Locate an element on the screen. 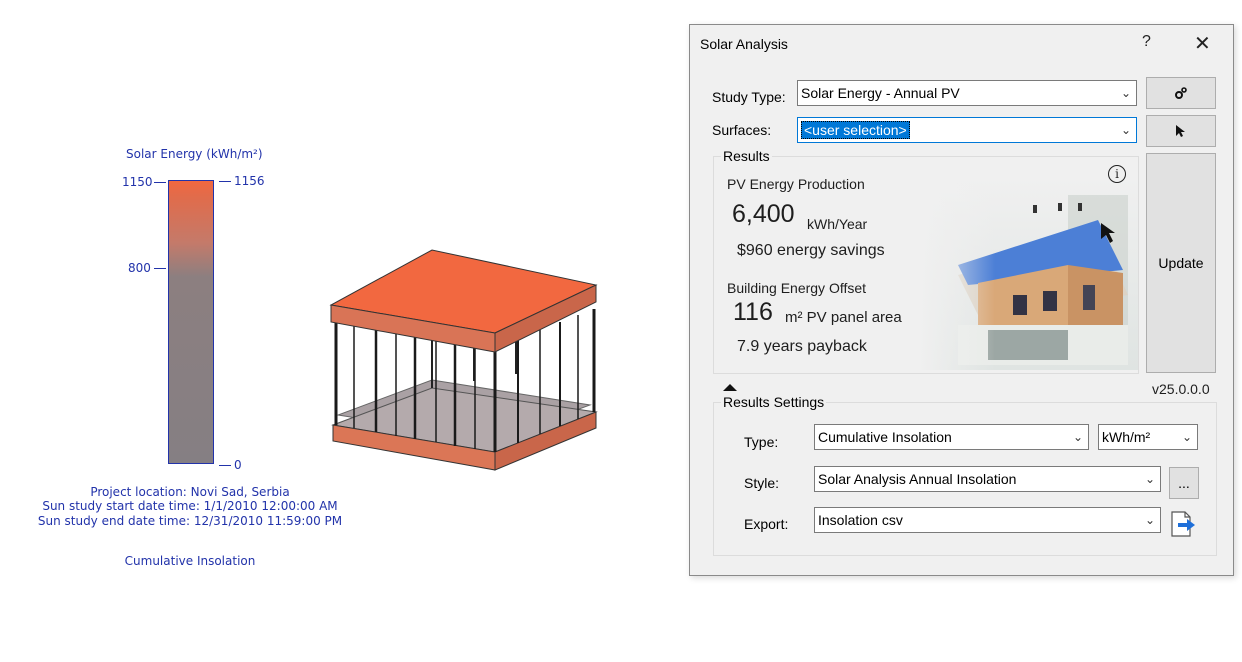  legend-tick-right-min is located at coordinates (225, 465).